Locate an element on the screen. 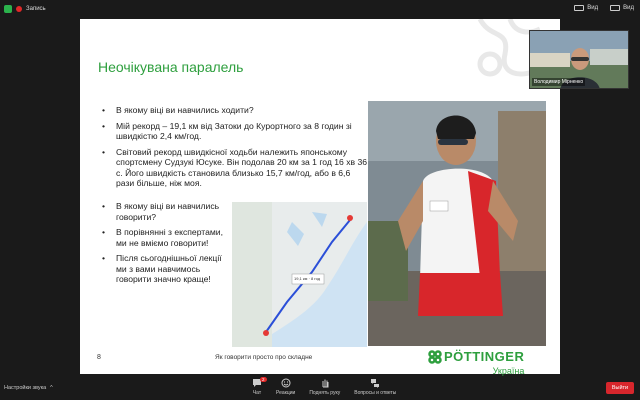  qa-label: Вопросы и ответы is located at coordinates (375, 393).